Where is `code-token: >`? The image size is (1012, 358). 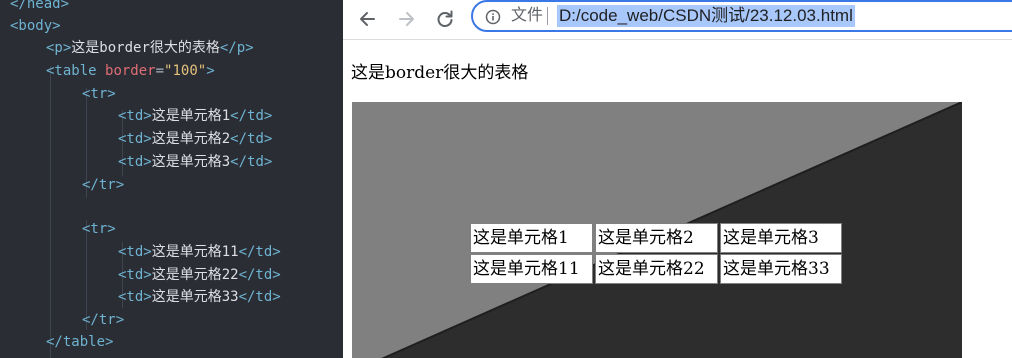
code-token: > is located at coordinates (210, 71).